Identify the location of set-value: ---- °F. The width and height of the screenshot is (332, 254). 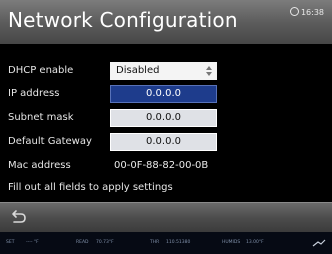
(32, 242).